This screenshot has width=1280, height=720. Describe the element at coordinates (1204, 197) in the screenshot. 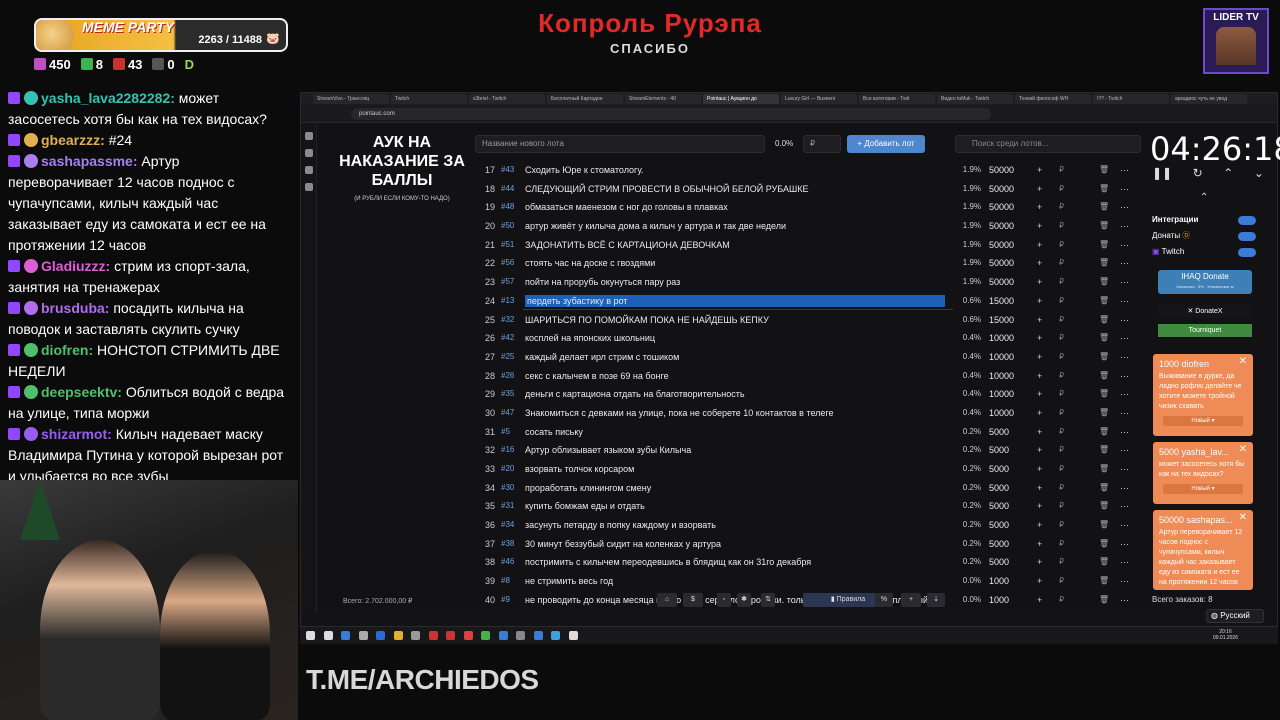

I see `collapse-icon: ⌃` at that location.